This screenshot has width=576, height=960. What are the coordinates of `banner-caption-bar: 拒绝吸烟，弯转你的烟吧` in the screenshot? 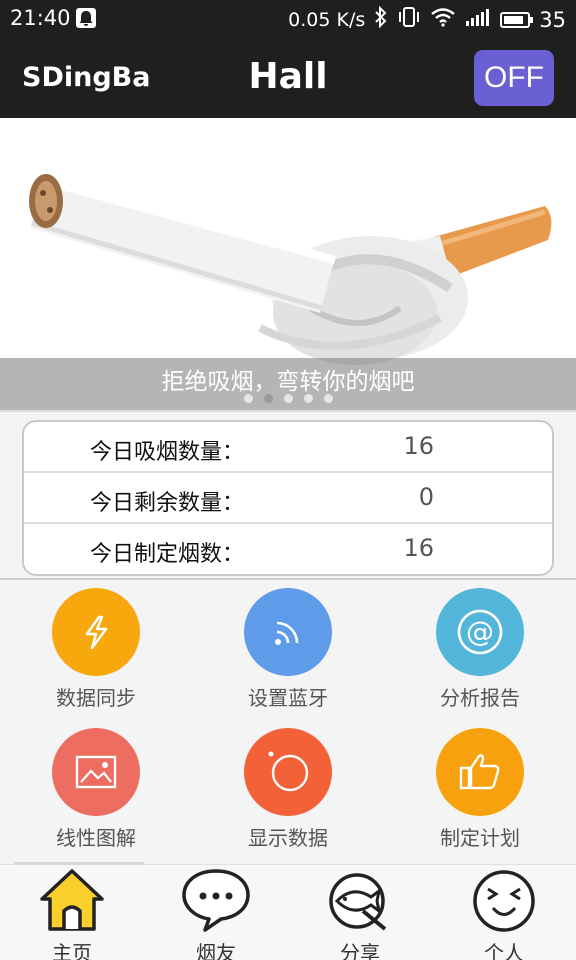 It's located at (288, 384).